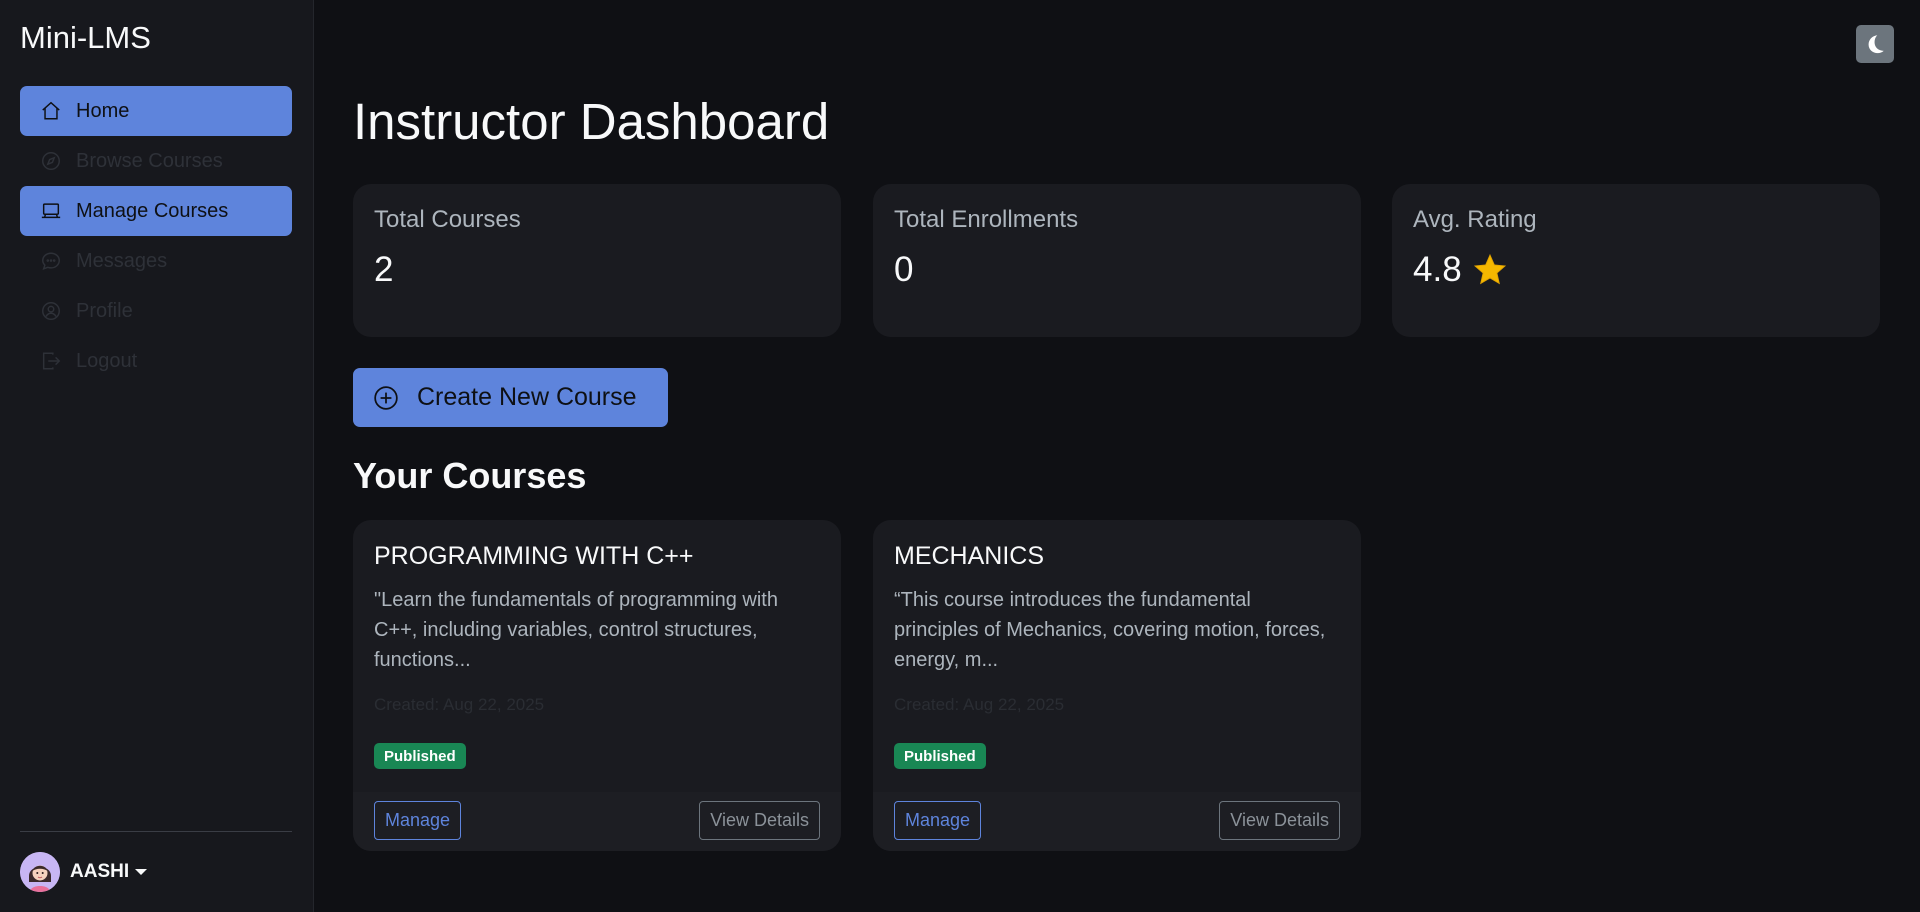 This screenshot has height=912, width=1920. I want to click on theme-toggle-button, so click(1875, 44).